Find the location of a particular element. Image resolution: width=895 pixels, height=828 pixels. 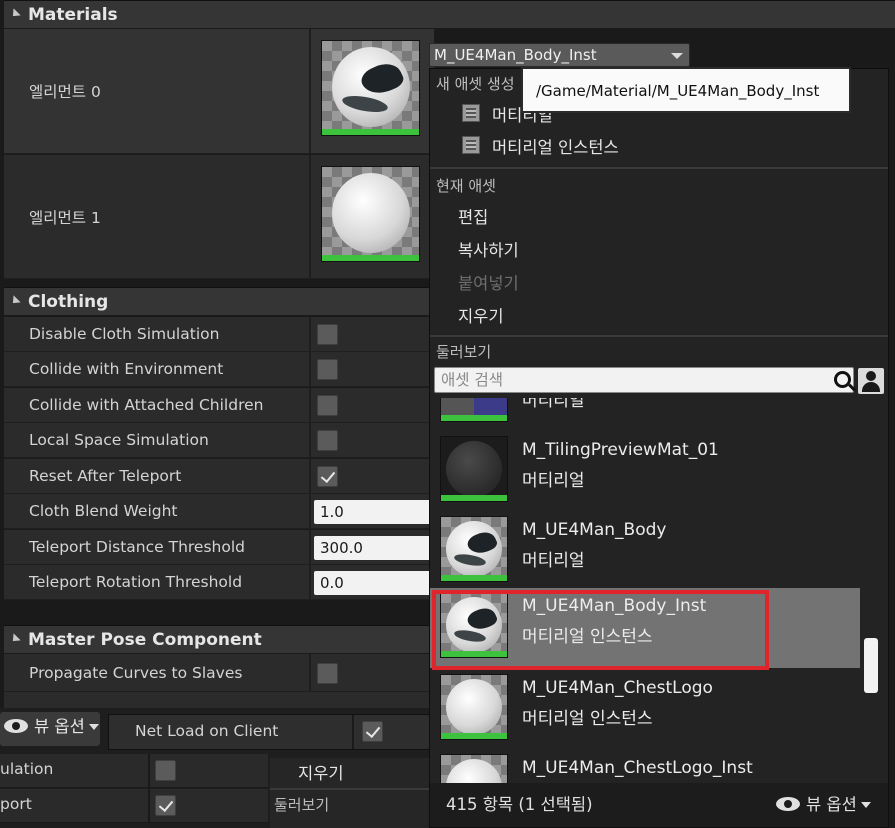

propagate-curves-label: Propagate Curves to Slaves is located at coordinates (136, 672).